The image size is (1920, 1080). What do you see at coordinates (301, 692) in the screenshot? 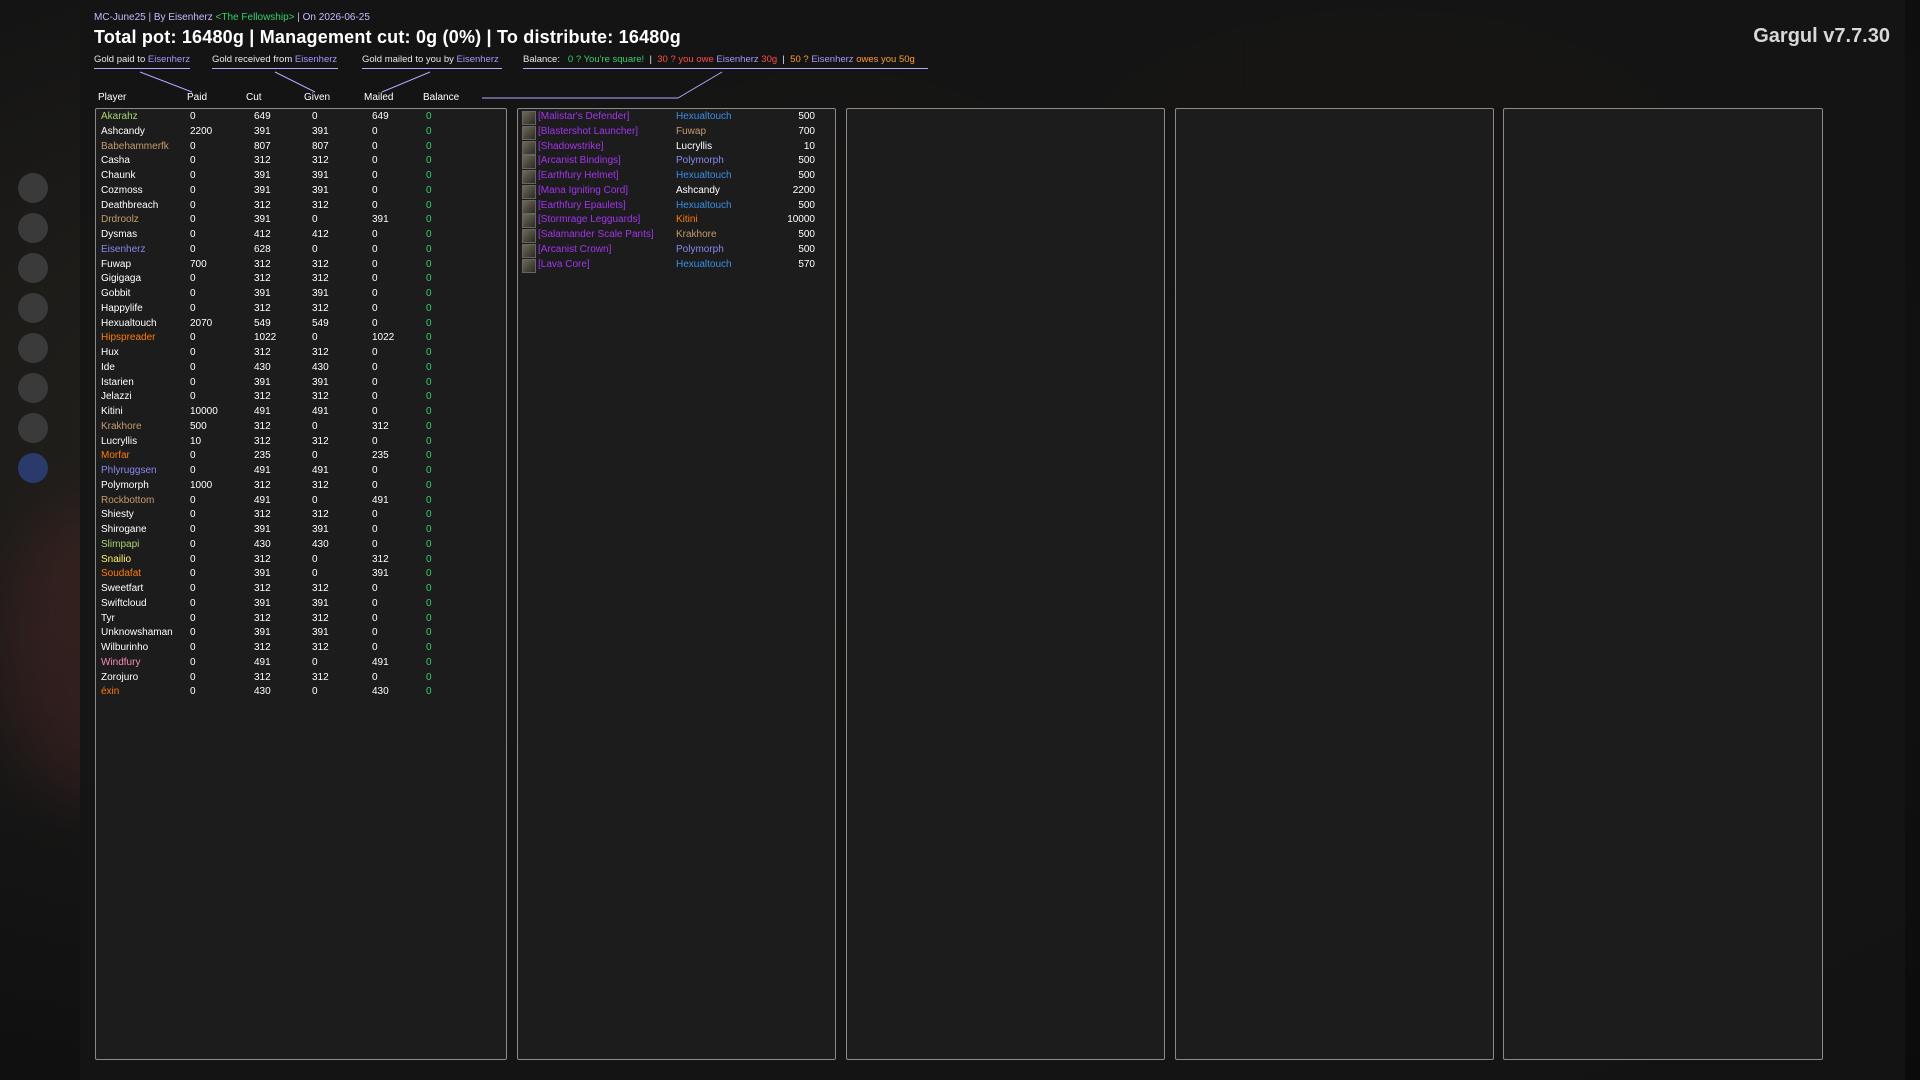
I see `player-row: éxin 0 430 0 430 0` at bounding box center [301, 692].